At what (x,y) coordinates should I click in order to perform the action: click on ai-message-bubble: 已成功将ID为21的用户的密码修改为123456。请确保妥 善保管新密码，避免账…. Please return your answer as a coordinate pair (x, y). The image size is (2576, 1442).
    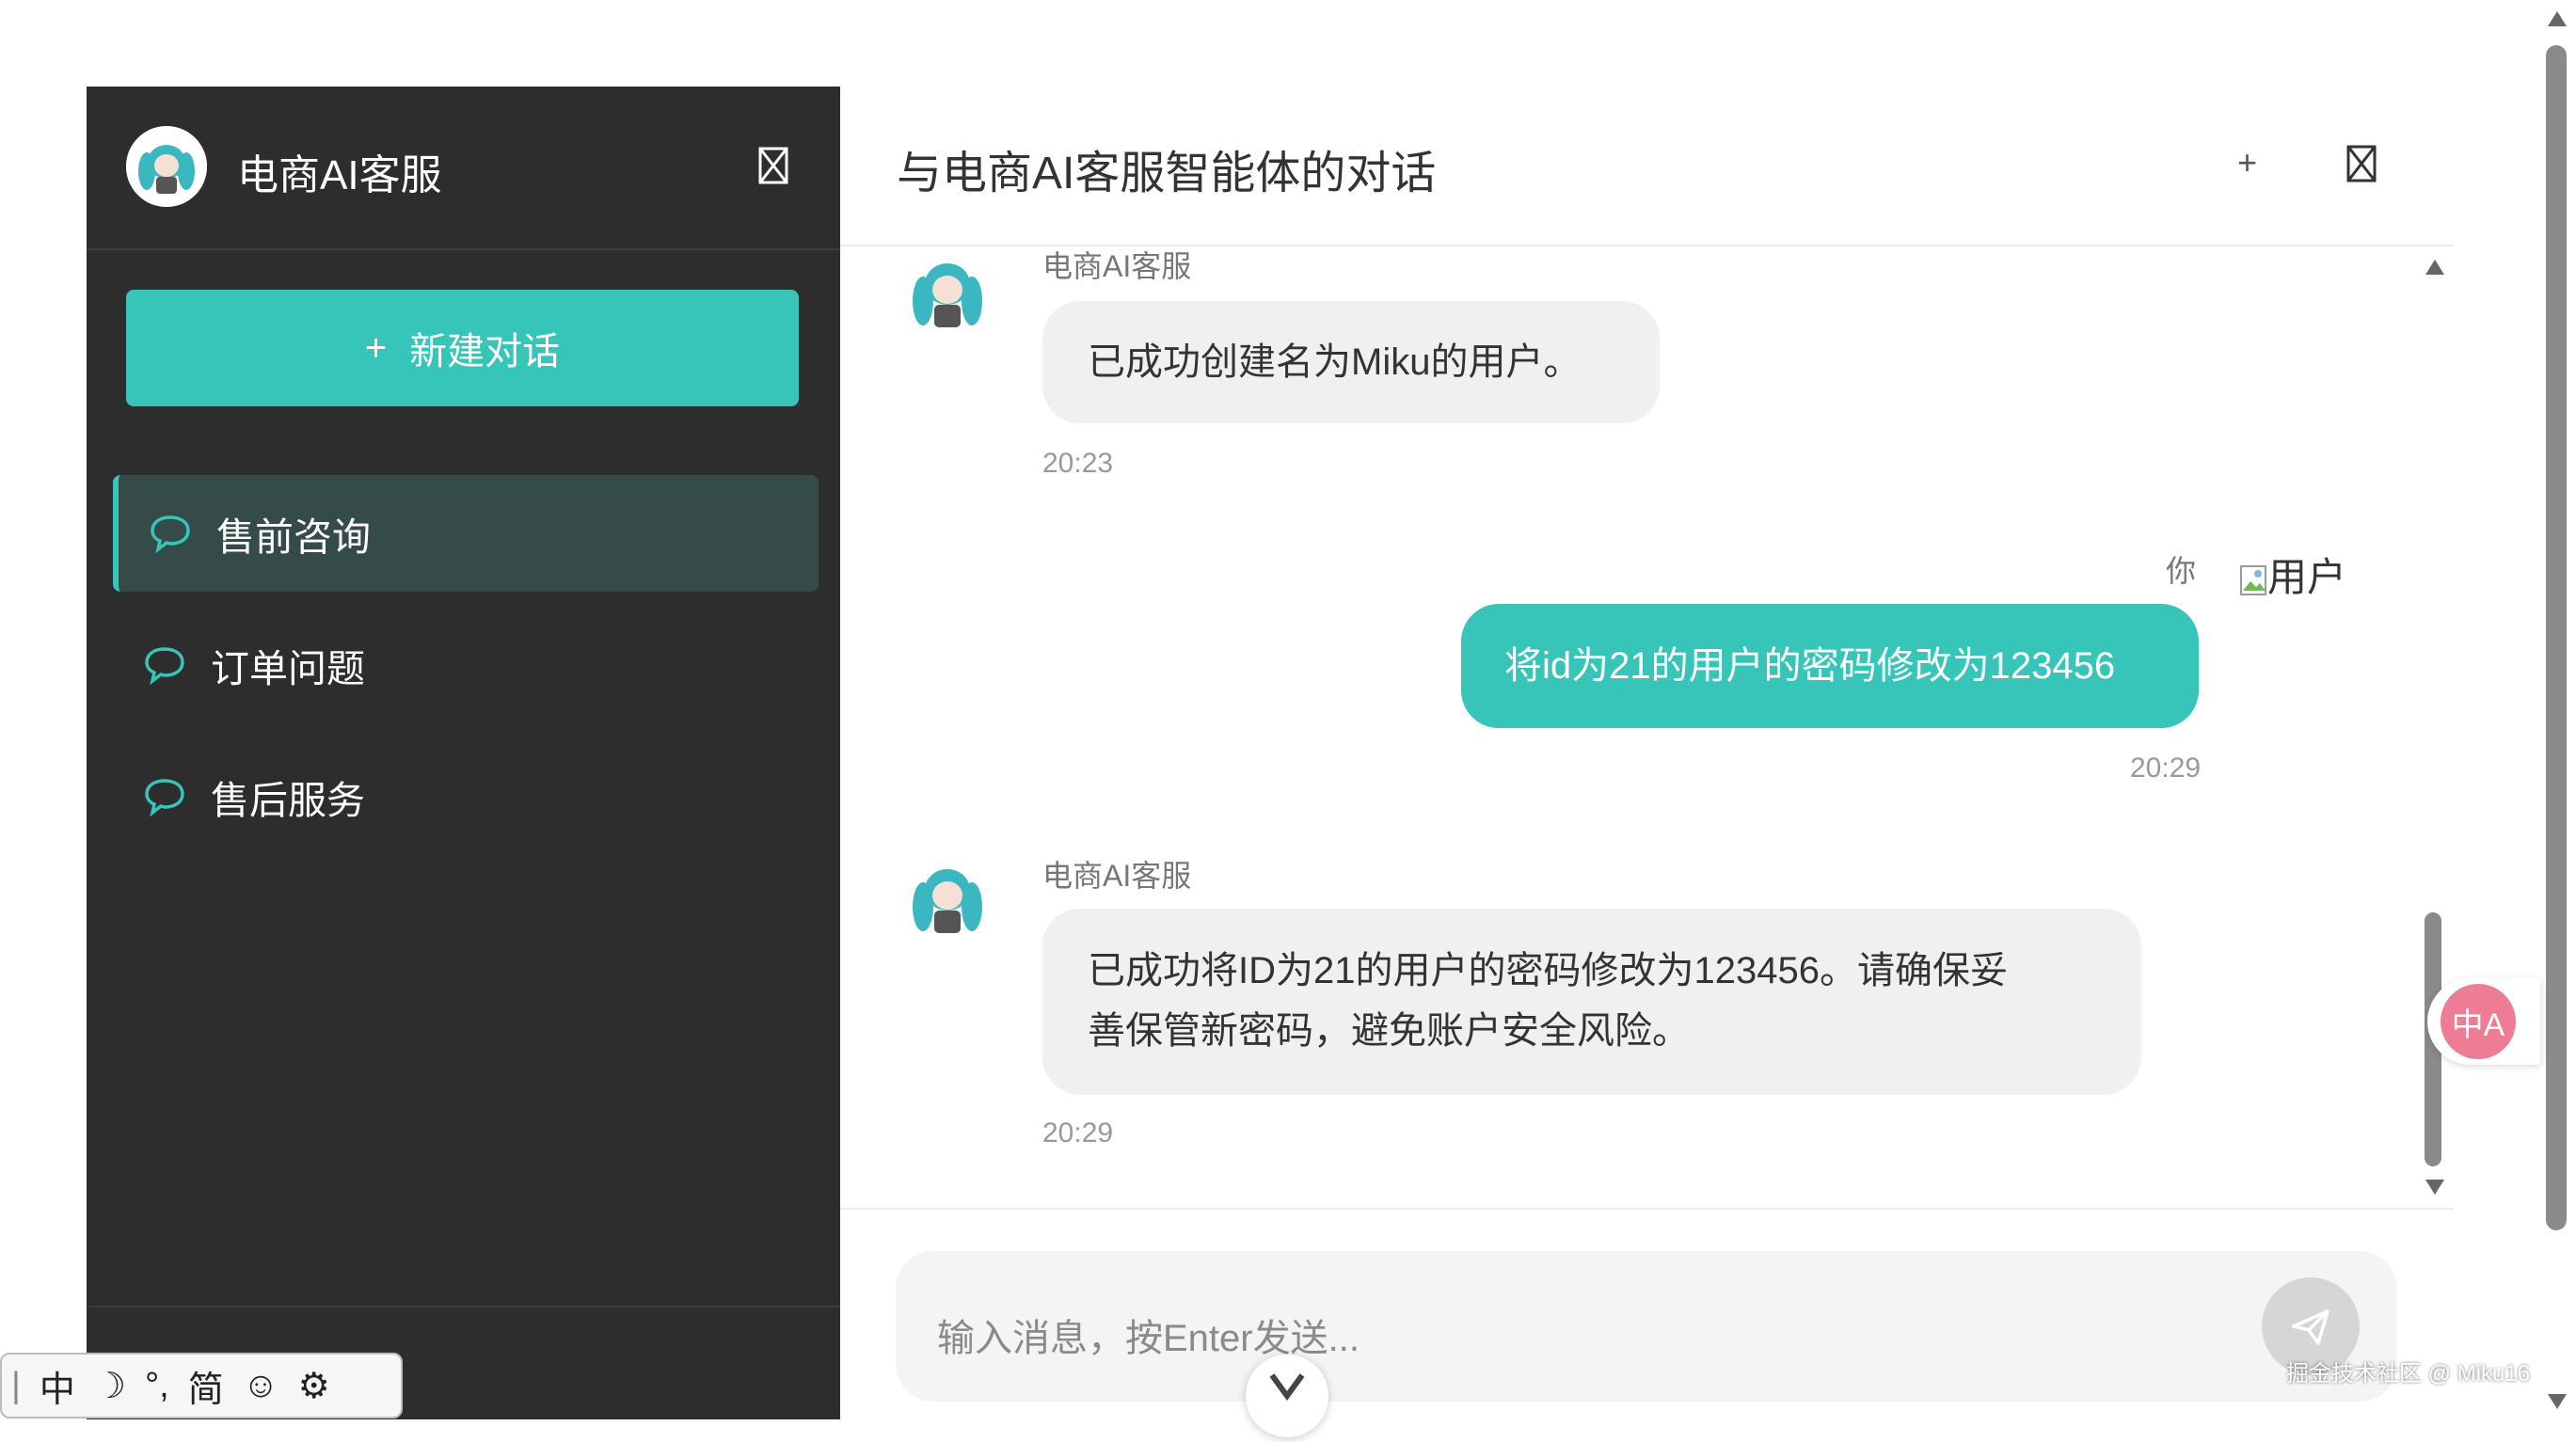
    Looking at the image, I should click on (1591, 1002).